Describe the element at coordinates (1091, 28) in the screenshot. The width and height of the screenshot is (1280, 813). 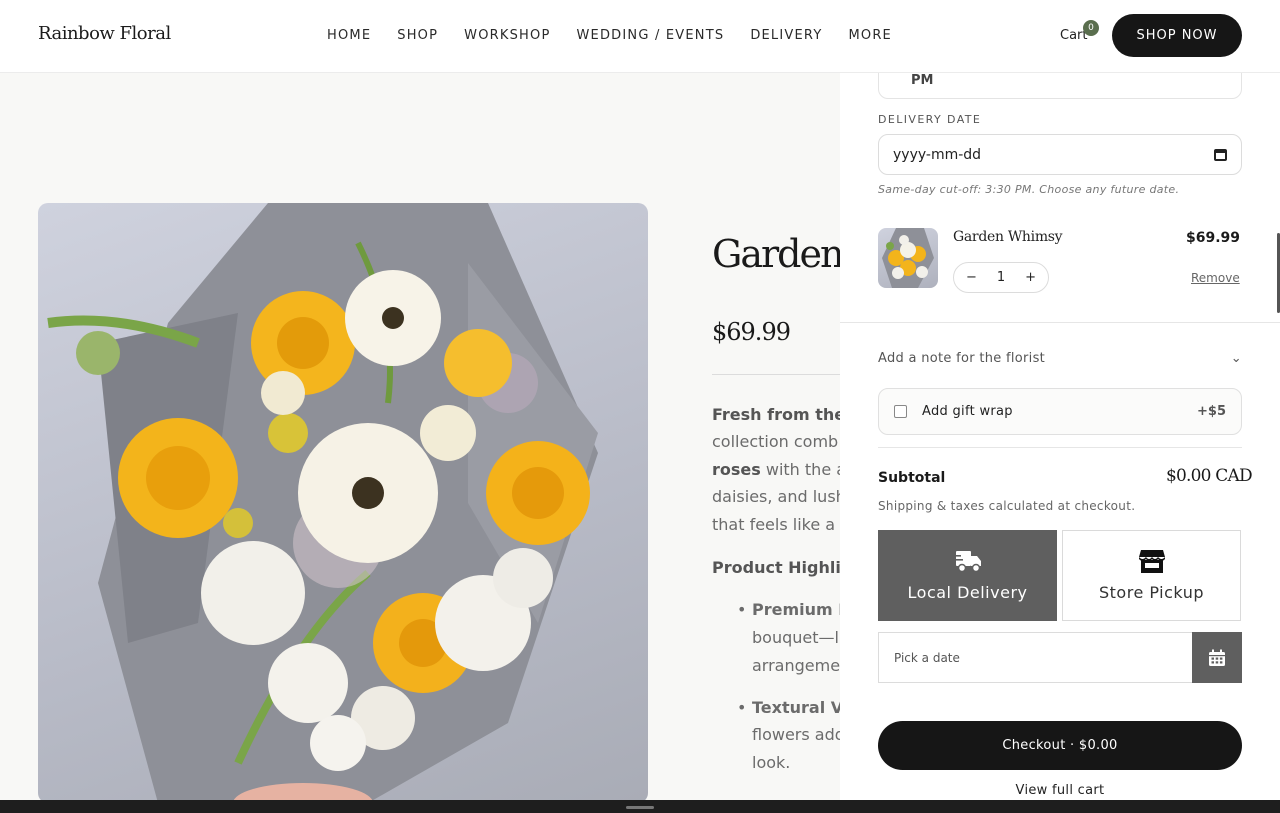
I see `cart-count-badge: 0` at that location.